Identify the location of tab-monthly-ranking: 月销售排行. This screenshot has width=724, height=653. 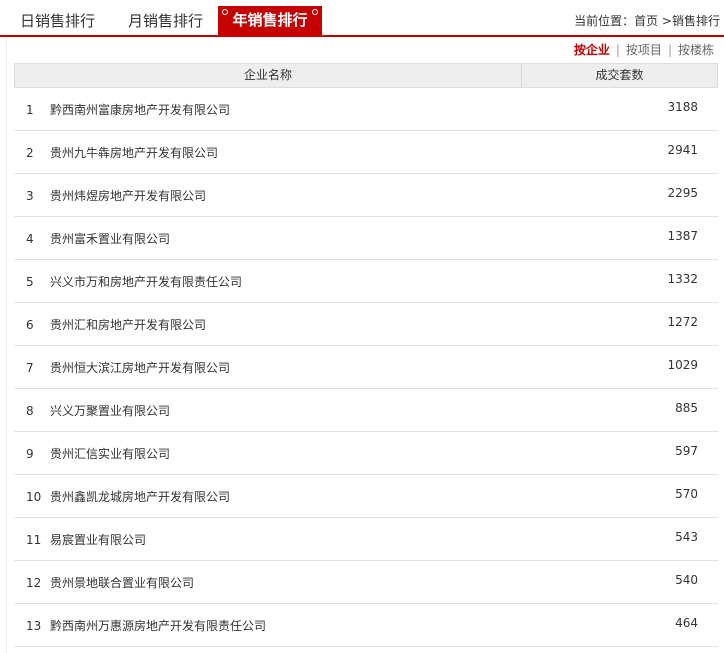
(165, 21).